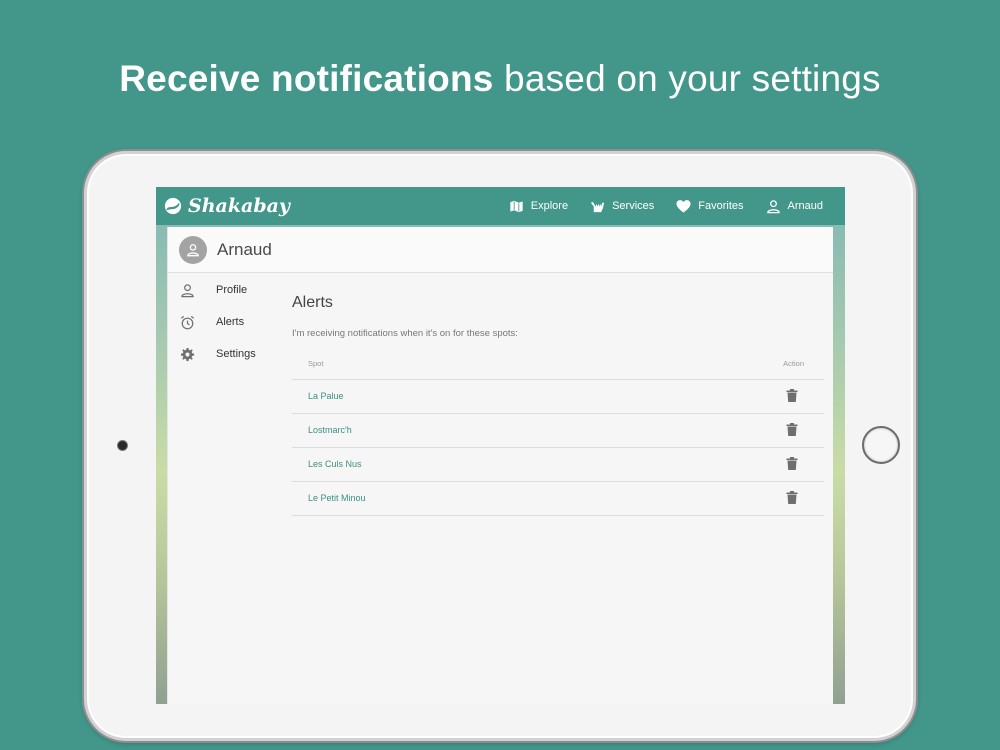 The height and width of the screenshot is (750, 1000). I want to click on table-row: La Palue, so click(558, 396).